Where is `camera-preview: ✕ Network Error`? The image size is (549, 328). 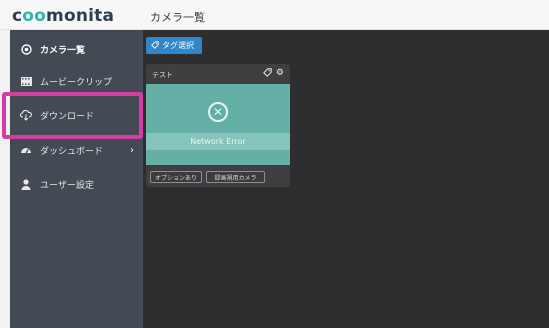
camera-preview: ✕ Network Error is located at coordinates (218, 124).